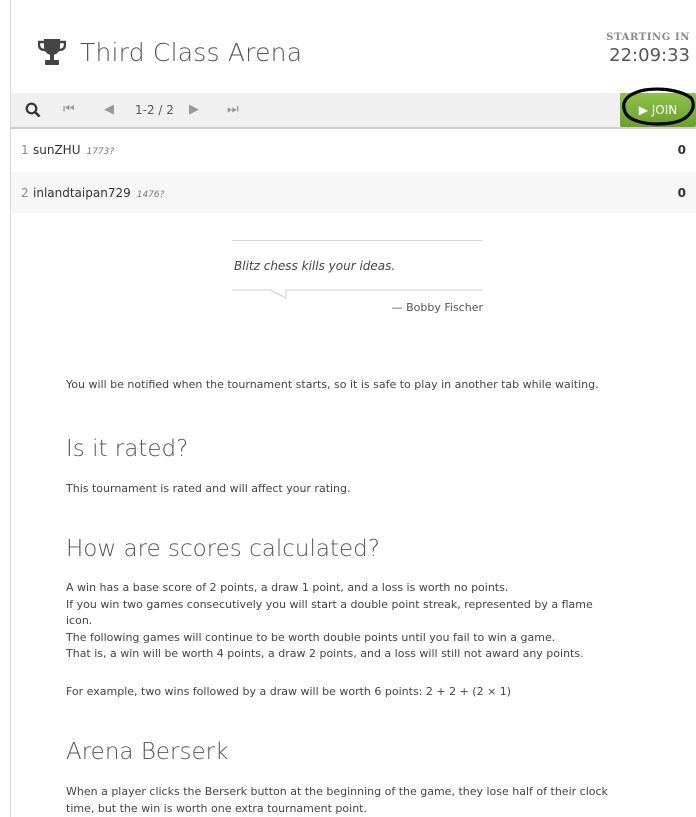 The width and height of the screenshot is (696, 817). Describe the element at coordinates (25, 193) in the screenshot. I see `player-rank: 2` at that location.